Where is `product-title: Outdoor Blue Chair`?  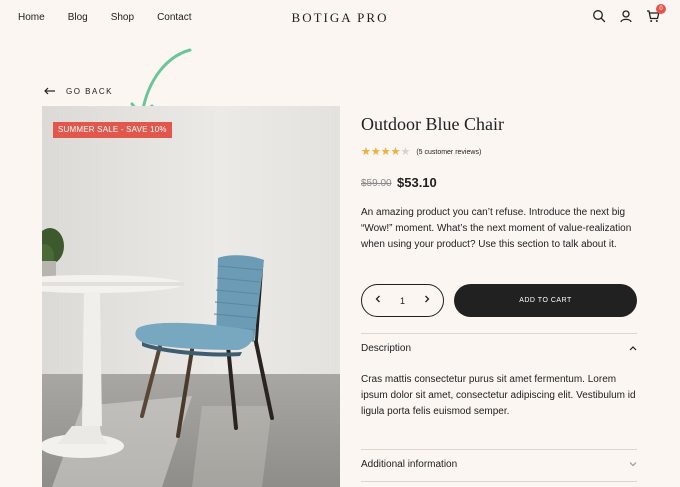
product-title: Outdoor Blue Chair is located at coordinates (432, 124).